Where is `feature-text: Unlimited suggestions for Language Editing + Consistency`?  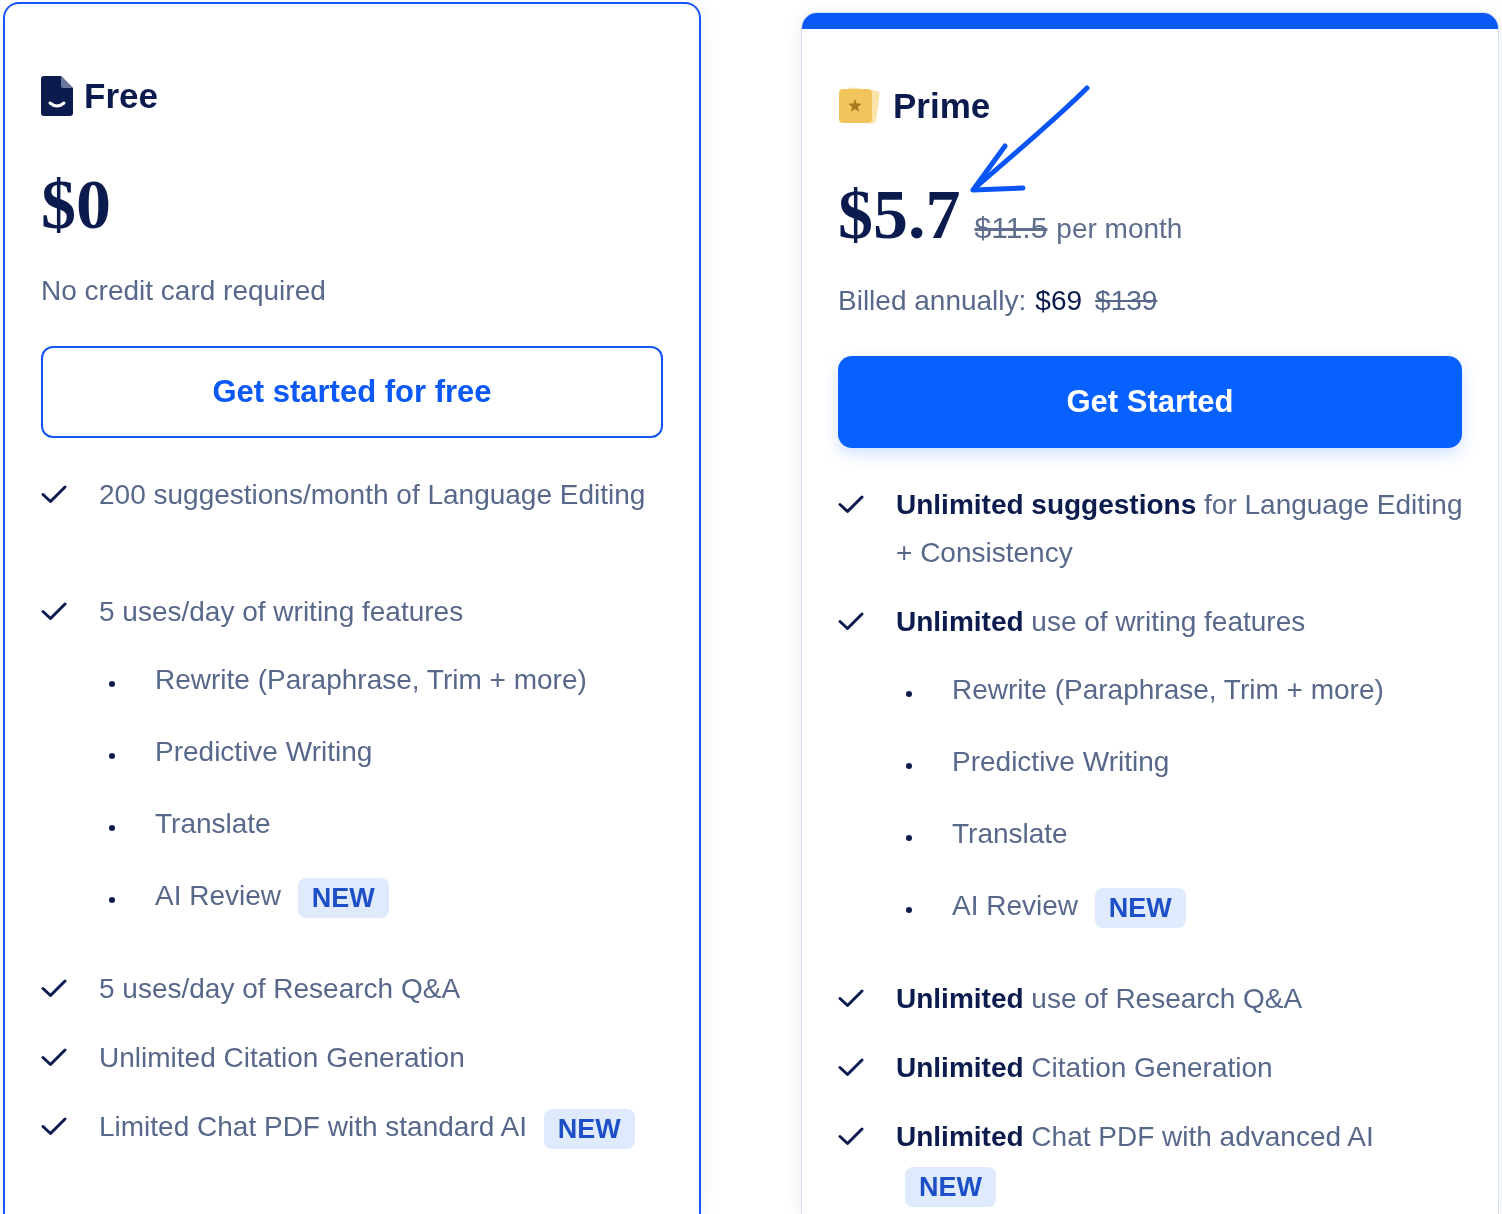 feature-text: Unlimited suggestions for Language Editing + Consistency is located at coordinates (1179, 528).